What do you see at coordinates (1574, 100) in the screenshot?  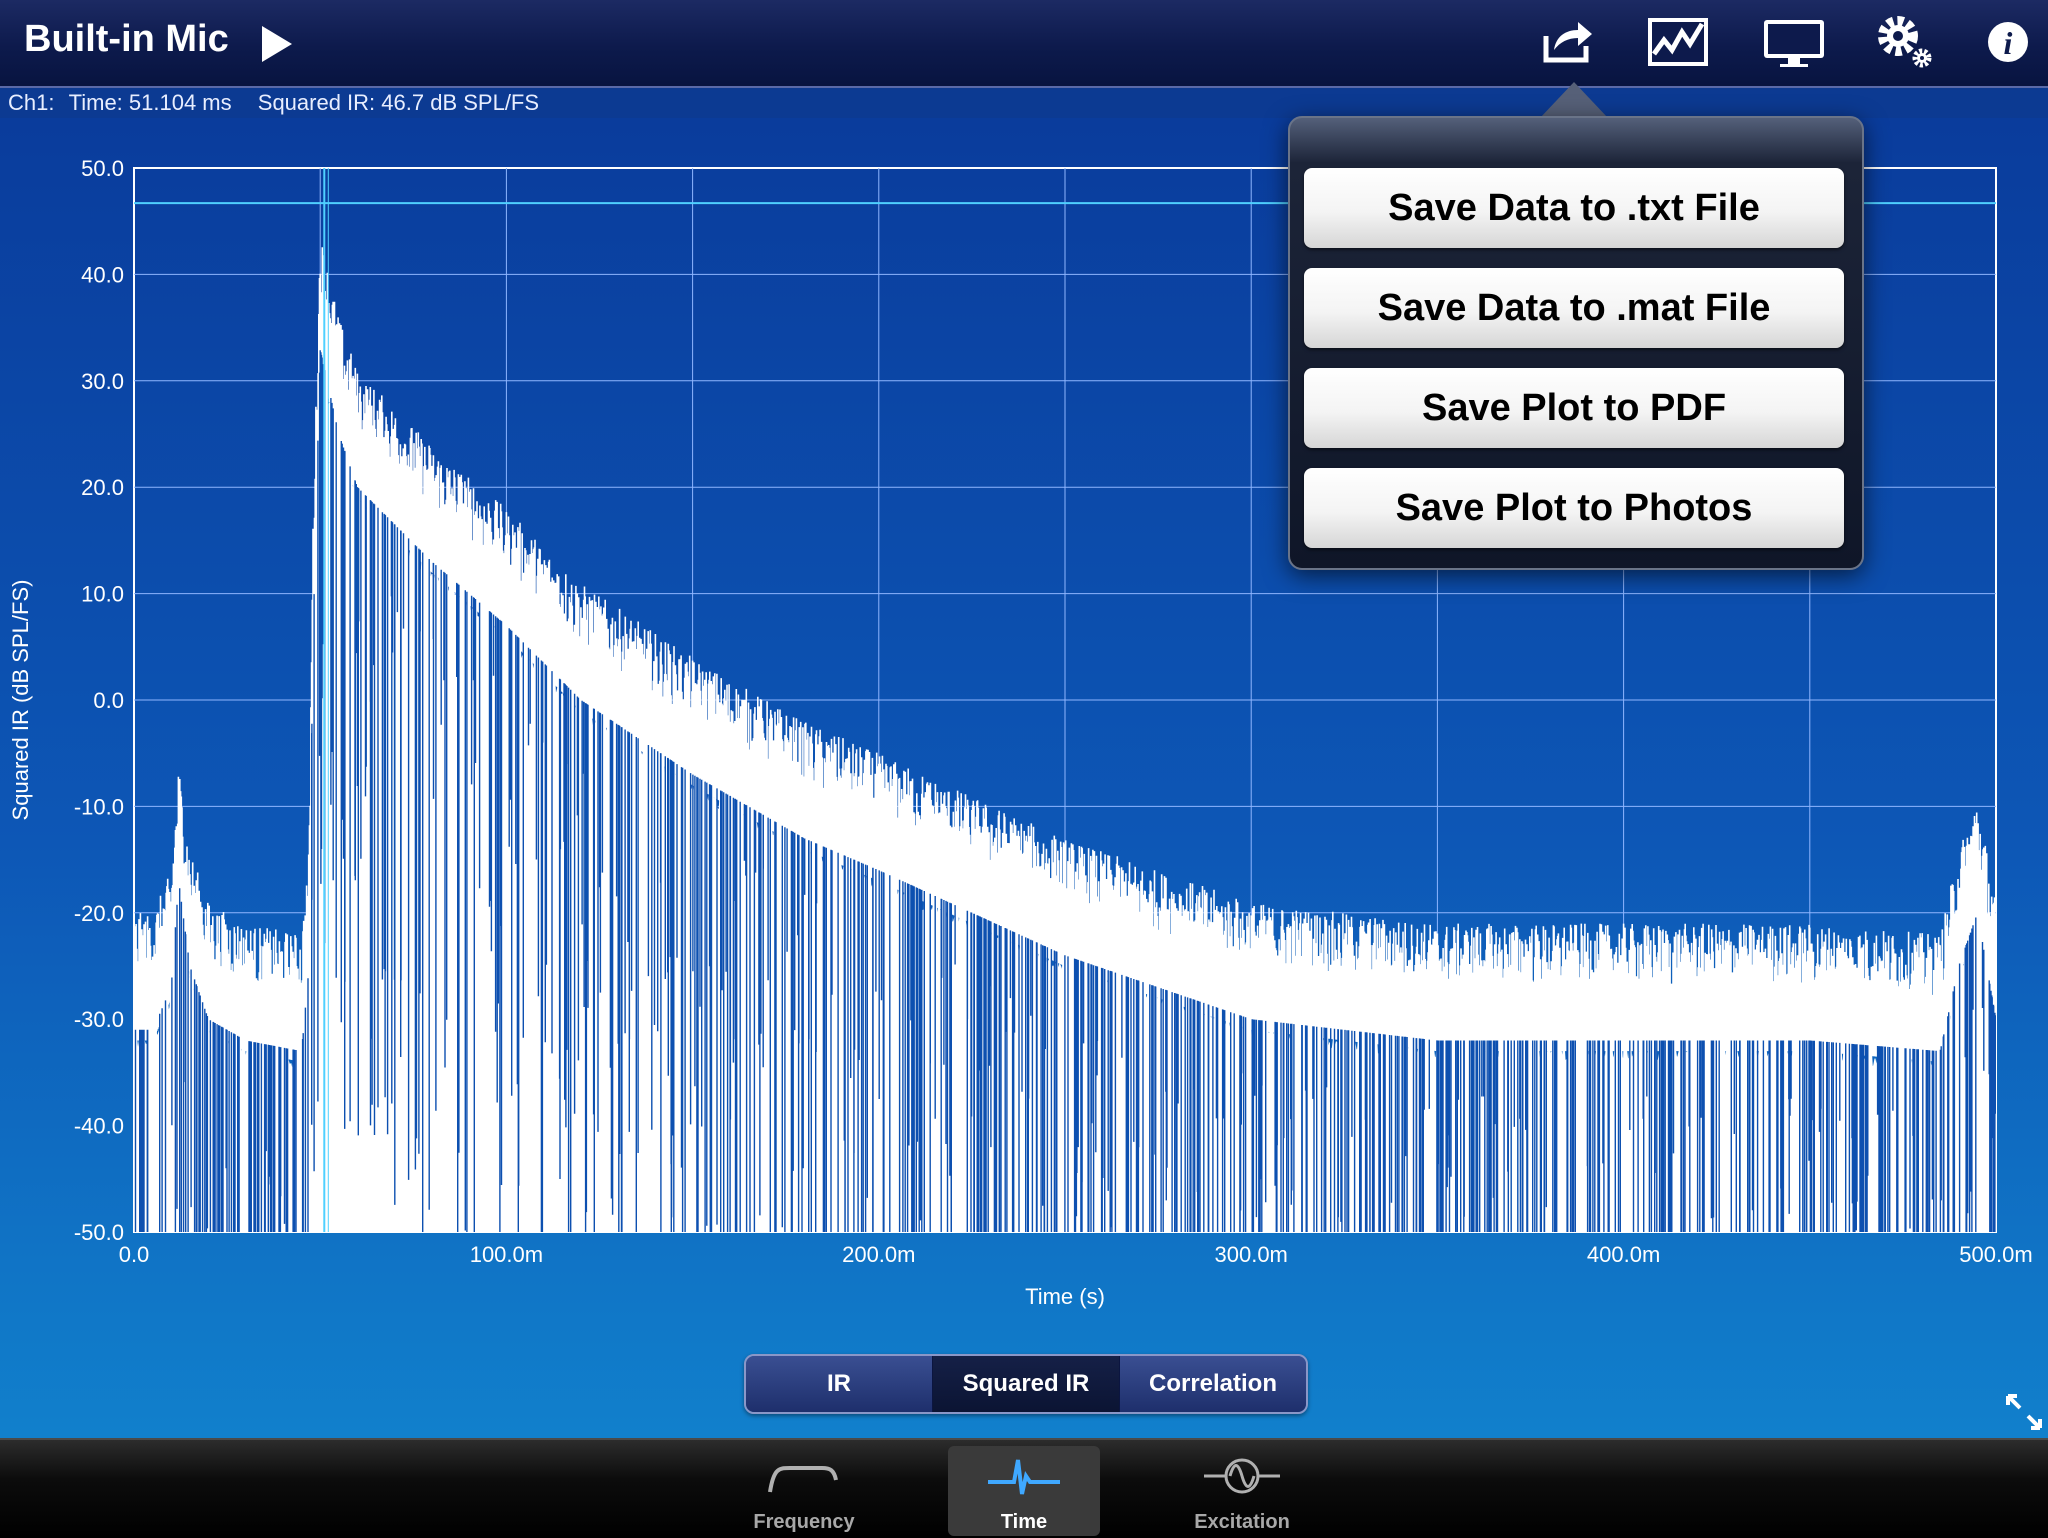 I see `popover-arrow` at bounding box center [1574, 100].